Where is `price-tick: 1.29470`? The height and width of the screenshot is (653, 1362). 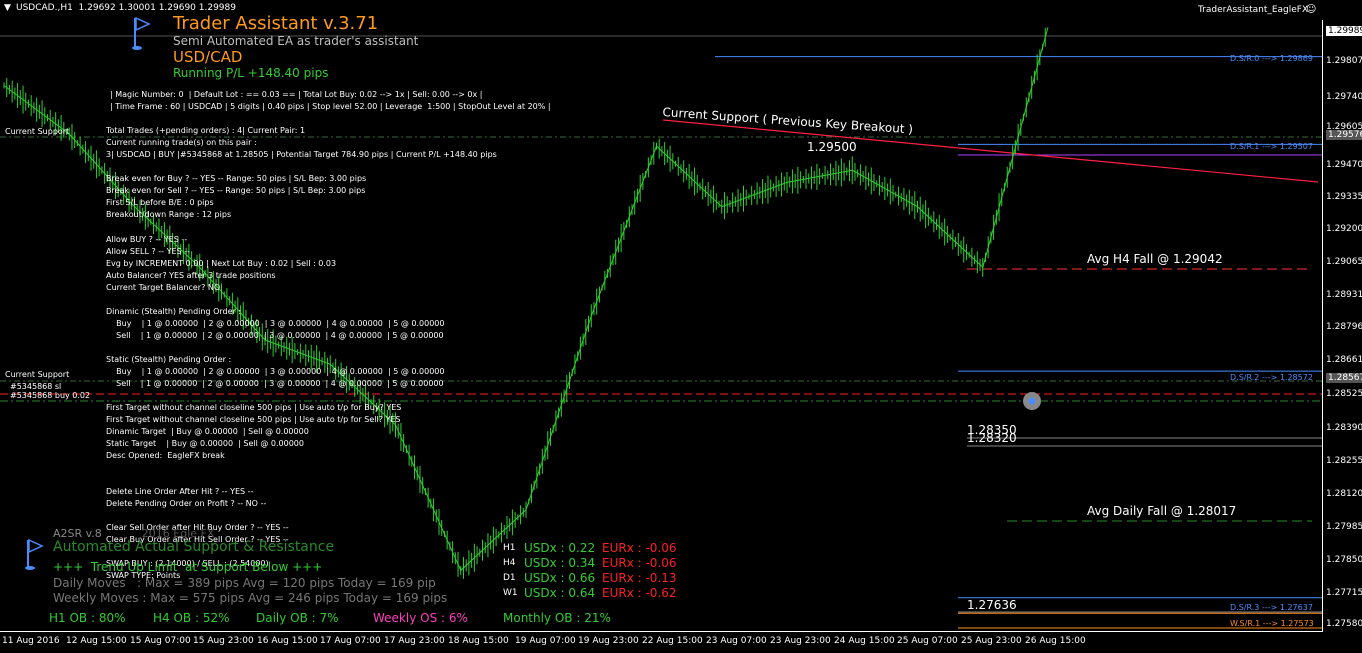
price-tick: 1.29470 is located at coordinates (1344, 165).